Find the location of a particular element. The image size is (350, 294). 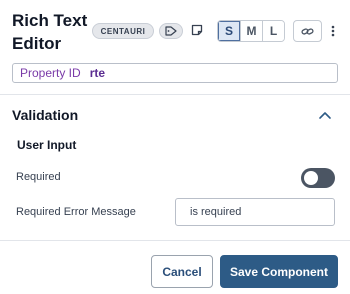

validation-section-title: Validation is located at coordinates (45, 115).